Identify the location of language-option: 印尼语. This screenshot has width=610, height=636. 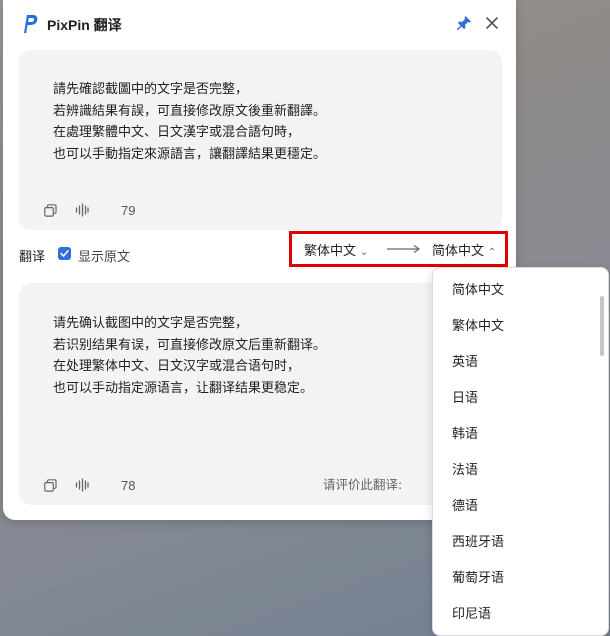
(520, 615).